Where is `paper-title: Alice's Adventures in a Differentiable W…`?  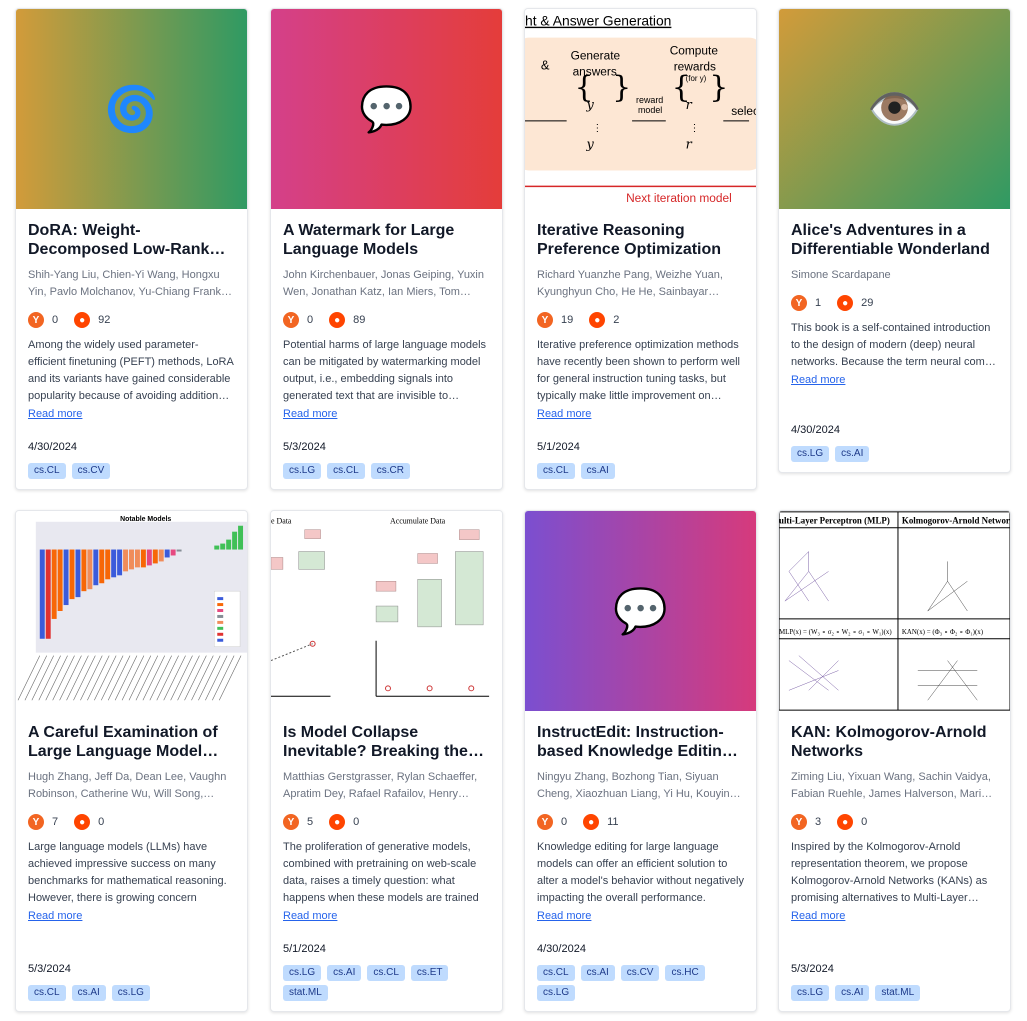
paper-title: Alice's Adventures in a Differentiable W… is located at coordinates (894, 240).